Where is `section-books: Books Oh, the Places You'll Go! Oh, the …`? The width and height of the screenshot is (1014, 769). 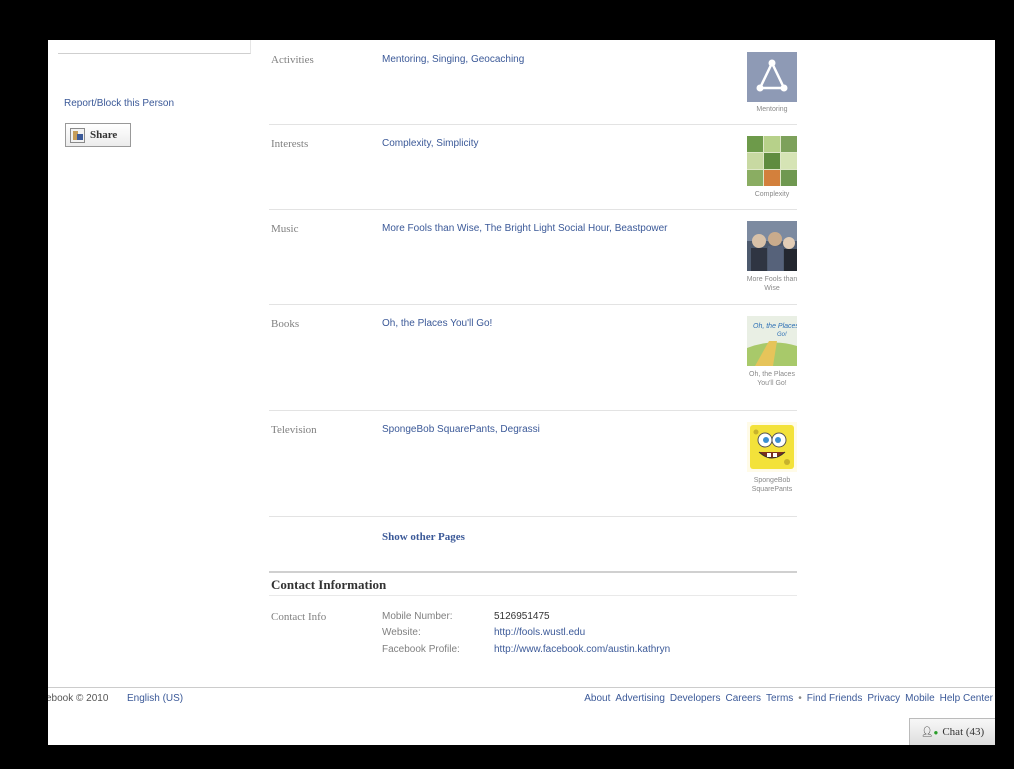 section-books: Books Oh, the Places You'll Go! Oh, the … is located at coordinates (533, 357).